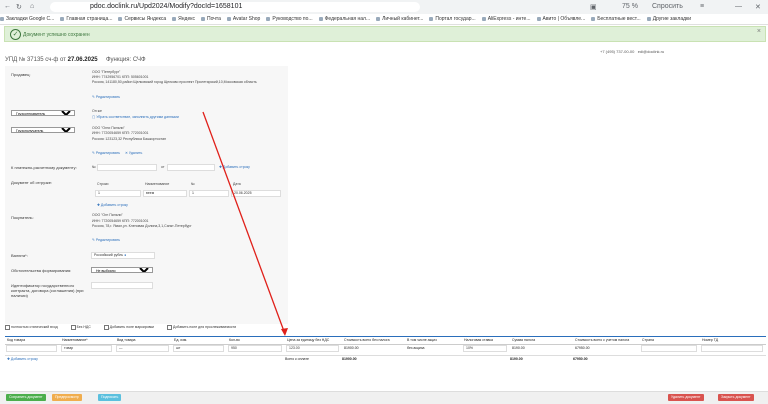 This screenshot has width=768, height=404. I want to click on add-row-label: Добавить строку, so click(24, 359).